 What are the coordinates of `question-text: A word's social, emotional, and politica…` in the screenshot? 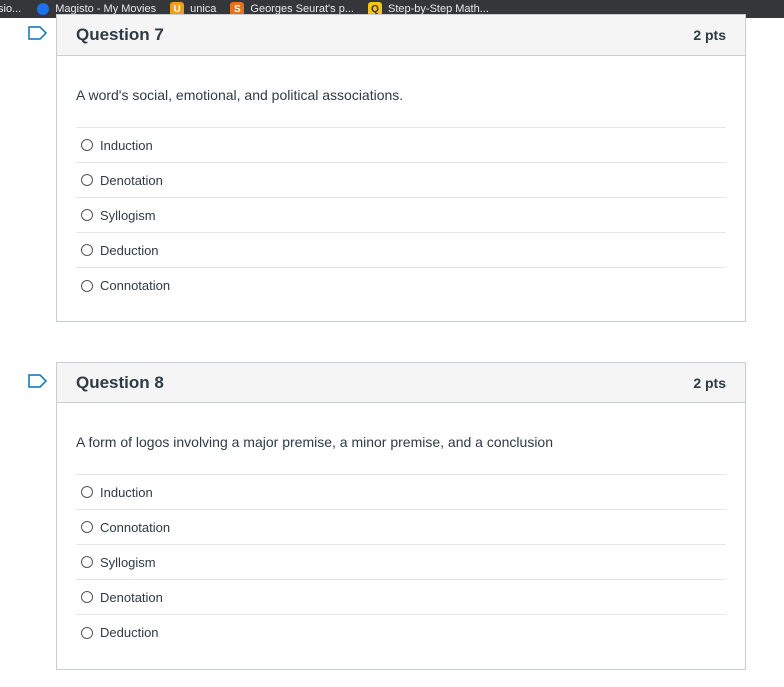 It's located at (240, 95).